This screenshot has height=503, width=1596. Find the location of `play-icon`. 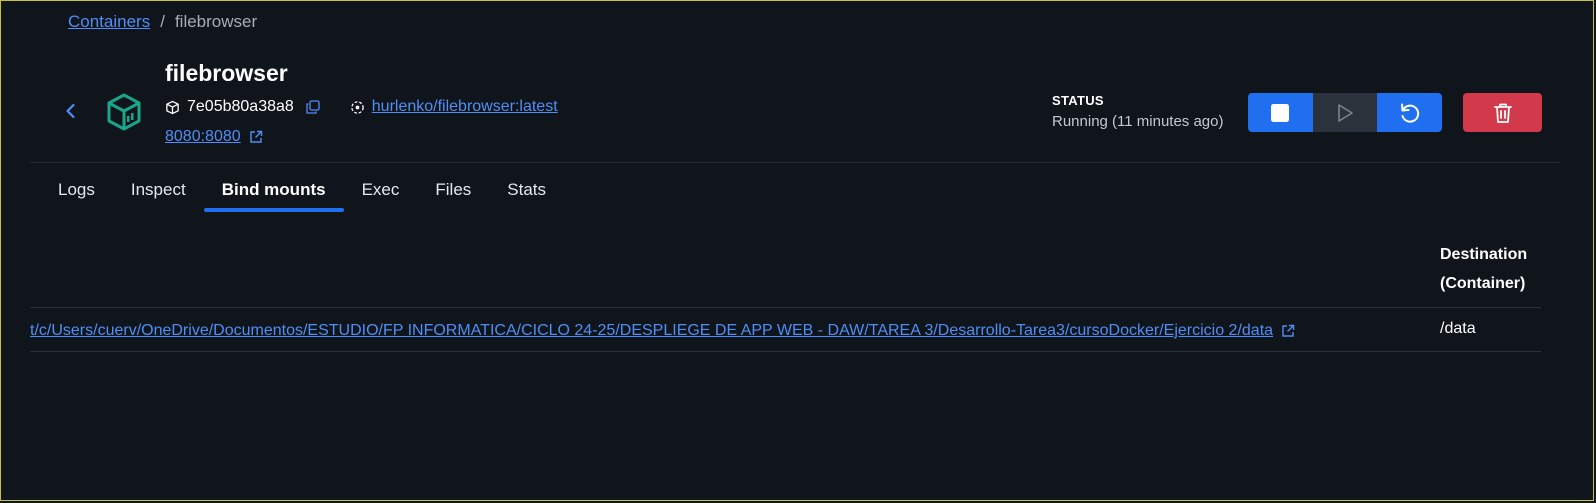

play-icon is located at coordinates (1345, 112).